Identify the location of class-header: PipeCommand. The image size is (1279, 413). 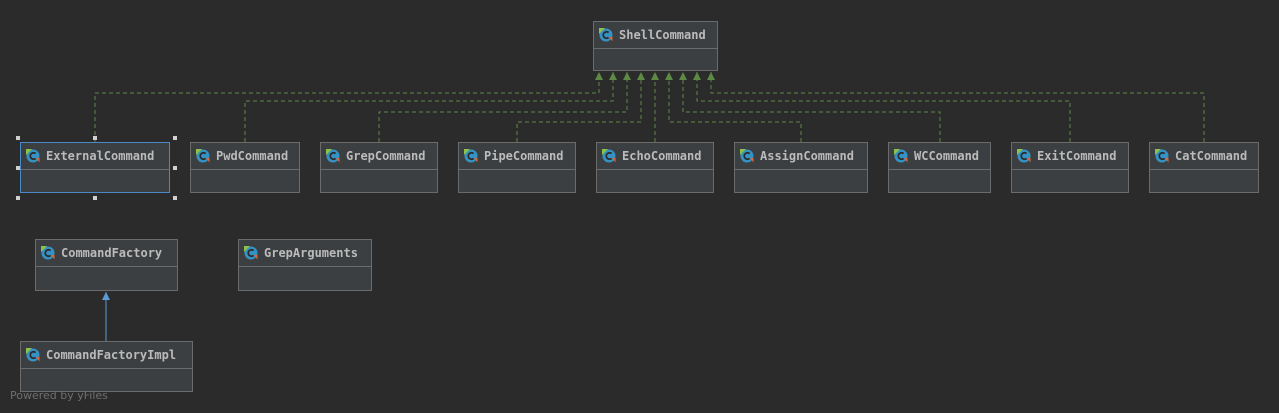
(517, 156).